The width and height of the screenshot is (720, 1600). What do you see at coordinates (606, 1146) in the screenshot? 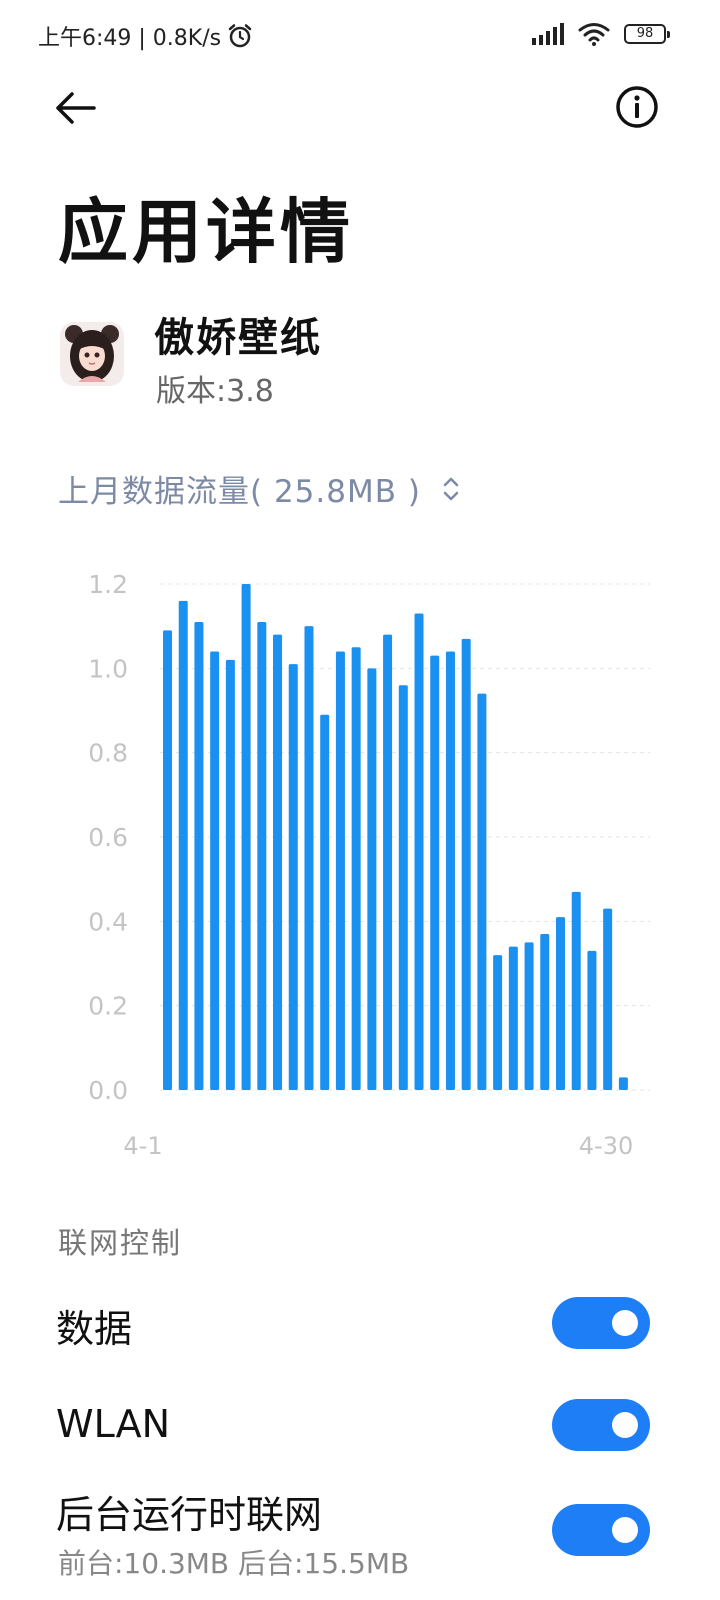
I see `x-end-label: 4-30` at bounding box center [606, 1146].